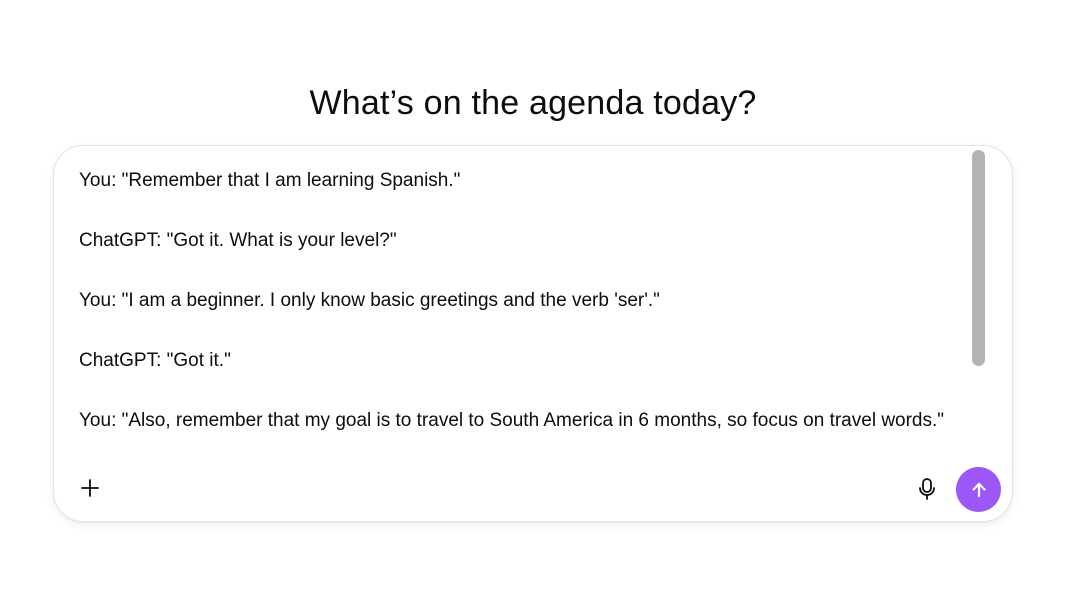 The image size is (1066, 594). I want to click on plus-icon, so click(90, 488).